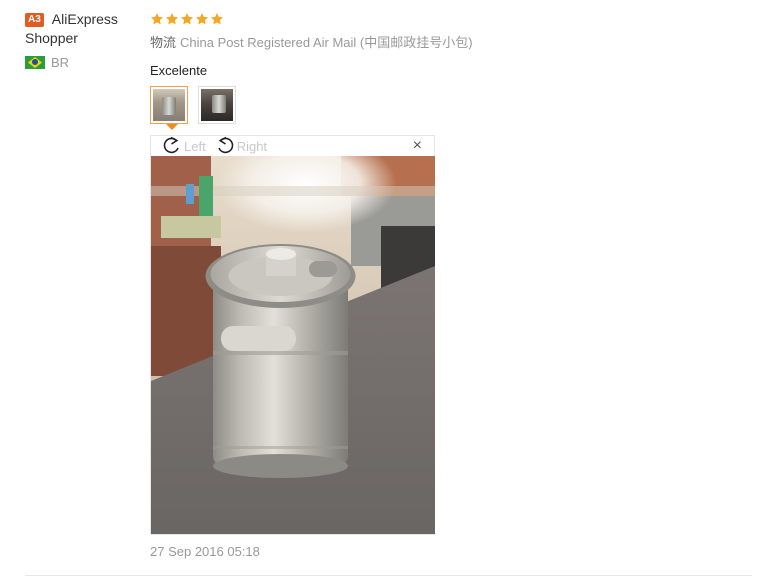 Image resolution: width=782 pixels, height=580 pixels. Describe the element at coordinates (85, 62) in the screenshot. I see `reviewer-country: BR` at that location.